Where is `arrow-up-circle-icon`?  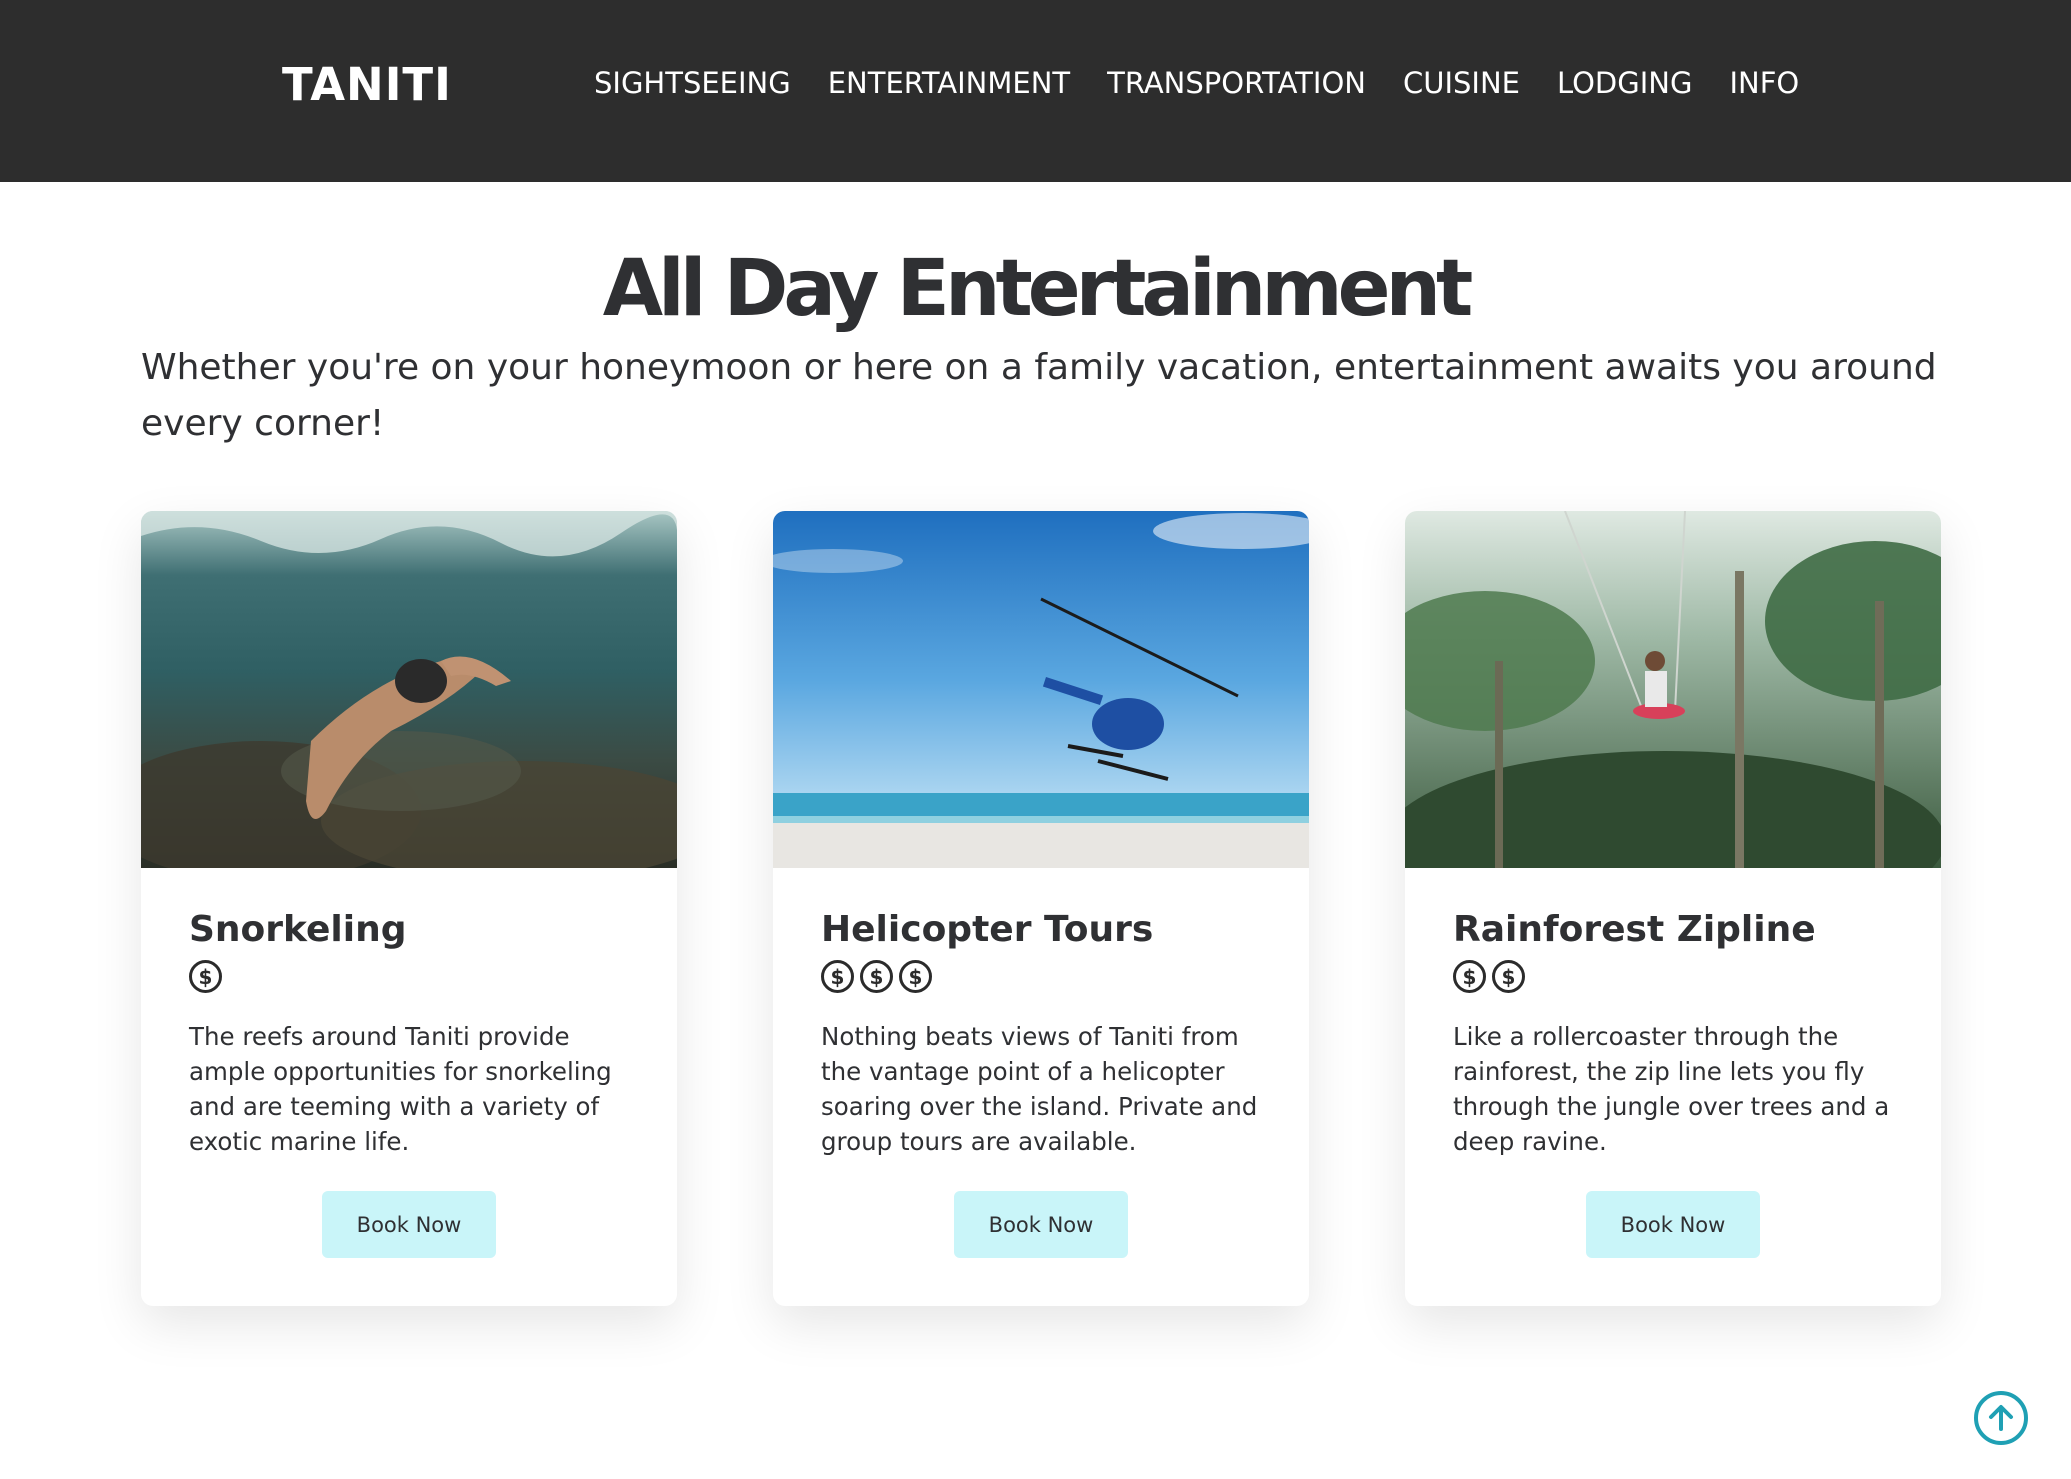
arrow-up-circle-icon is located at coordinates (2001, 1418).